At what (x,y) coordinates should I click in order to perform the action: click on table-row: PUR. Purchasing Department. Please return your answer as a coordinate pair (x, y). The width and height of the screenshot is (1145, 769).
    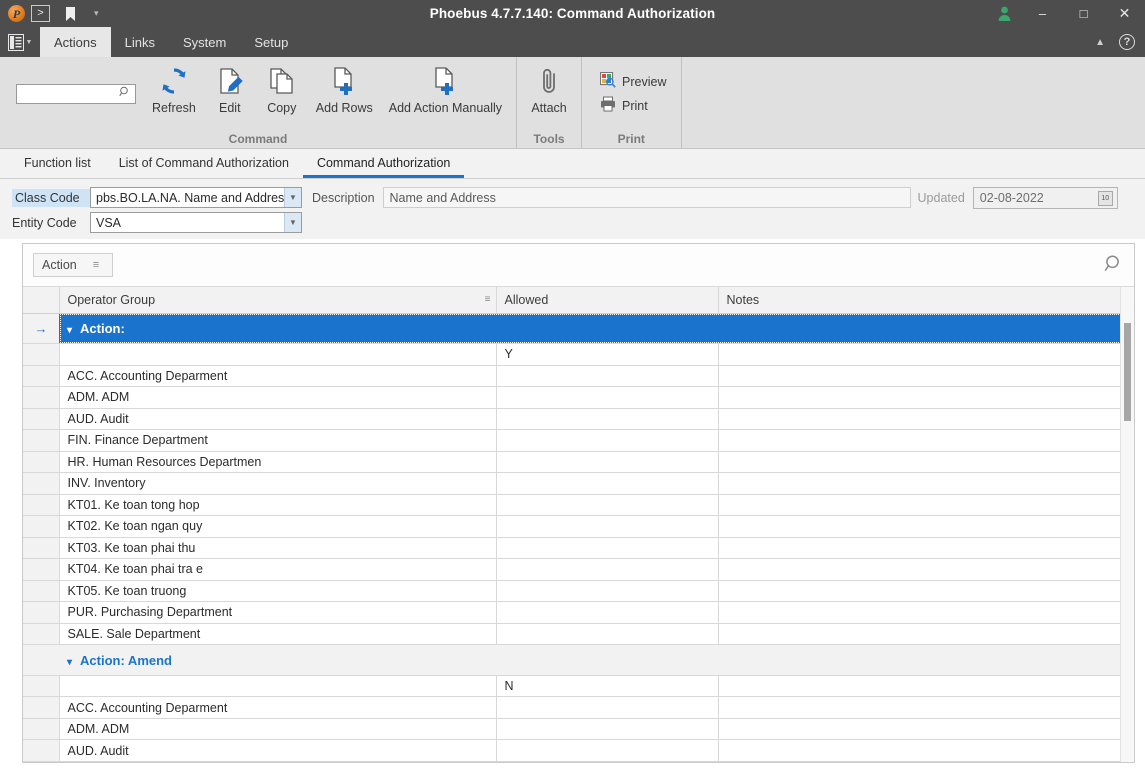
    Looking at the image, I should click on (574, 612).